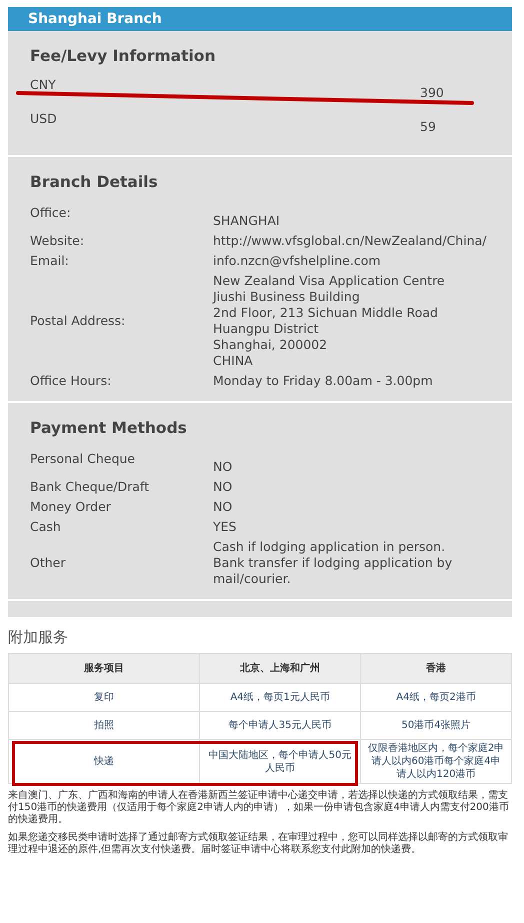 The width and height of the screenshot is (524, 923). I want to click on field-value: info.nzcn@vfshelpline.com, so click(297, 261).